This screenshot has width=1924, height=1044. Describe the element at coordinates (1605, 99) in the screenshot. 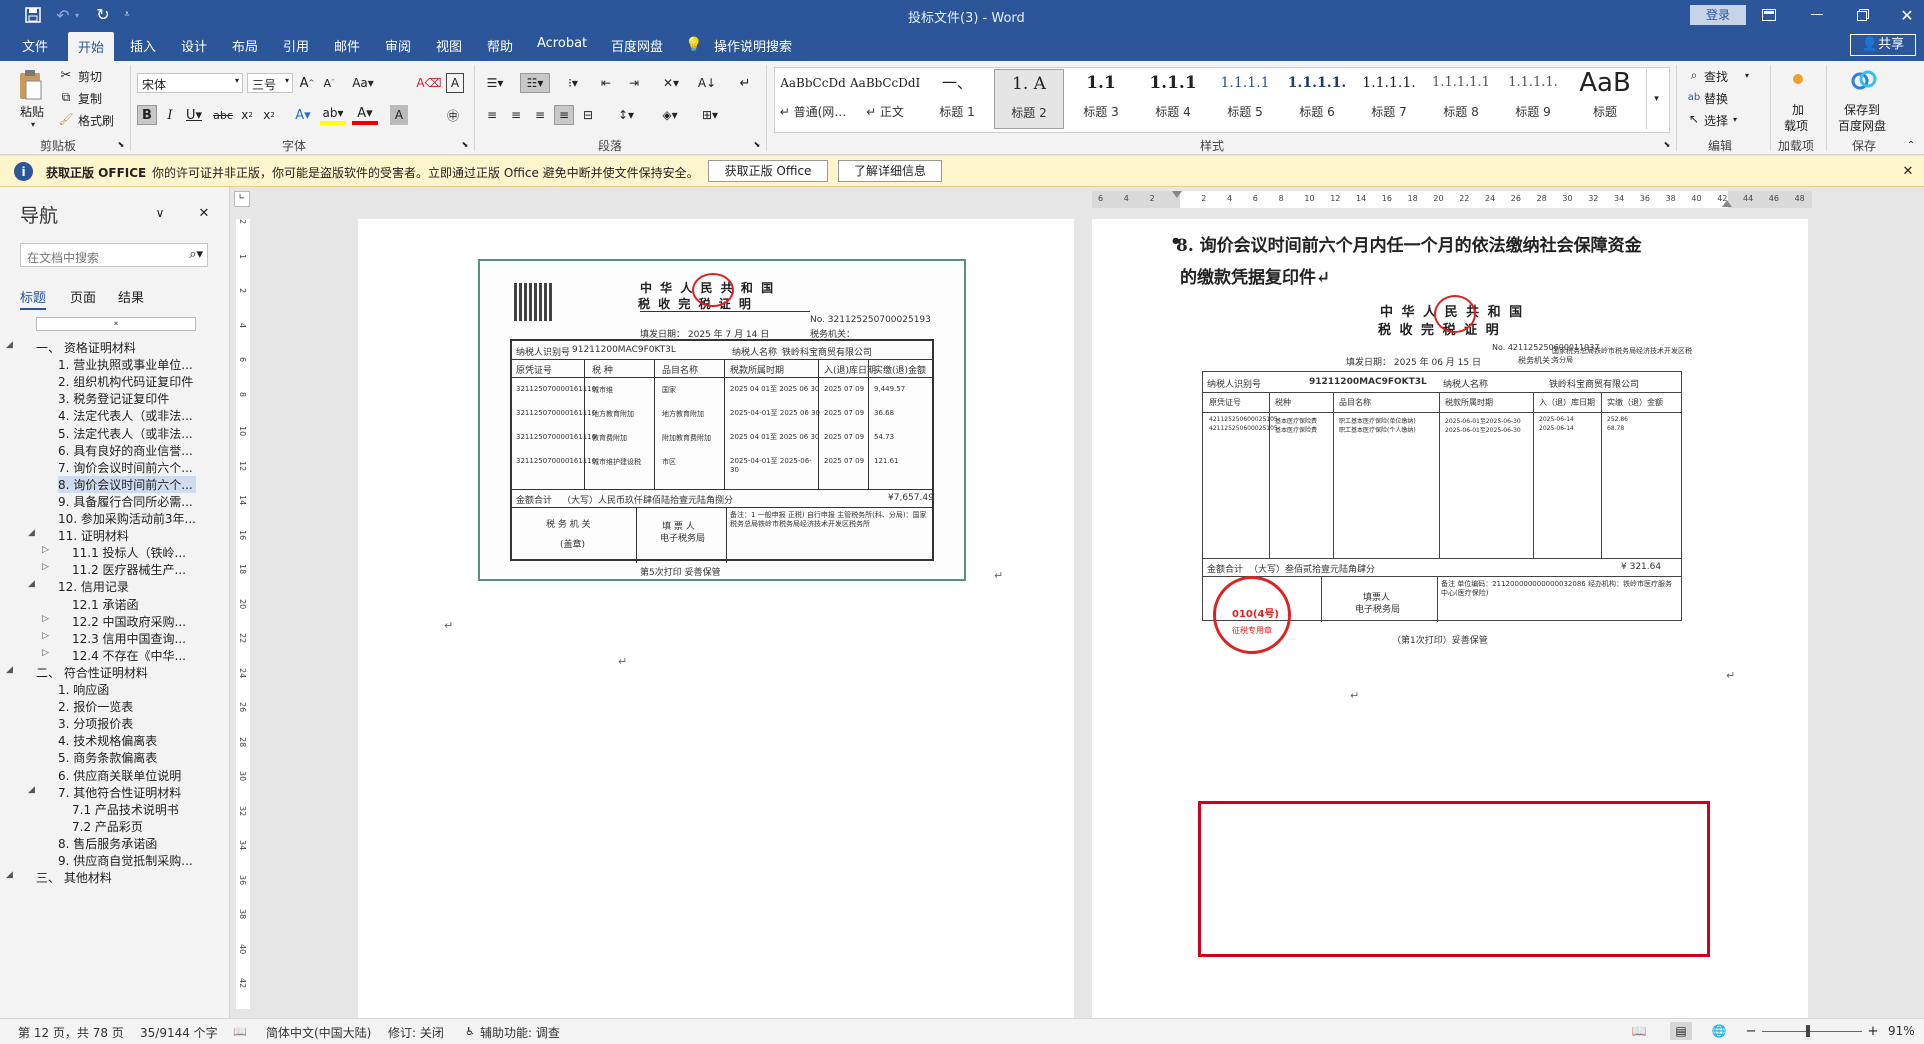

I see `style-title: AaB 标题` at that location.